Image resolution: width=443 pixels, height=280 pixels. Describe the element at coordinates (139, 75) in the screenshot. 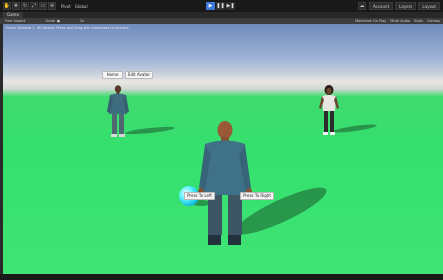

I see `edit-avatar-button: Edit Avatar` at that location.